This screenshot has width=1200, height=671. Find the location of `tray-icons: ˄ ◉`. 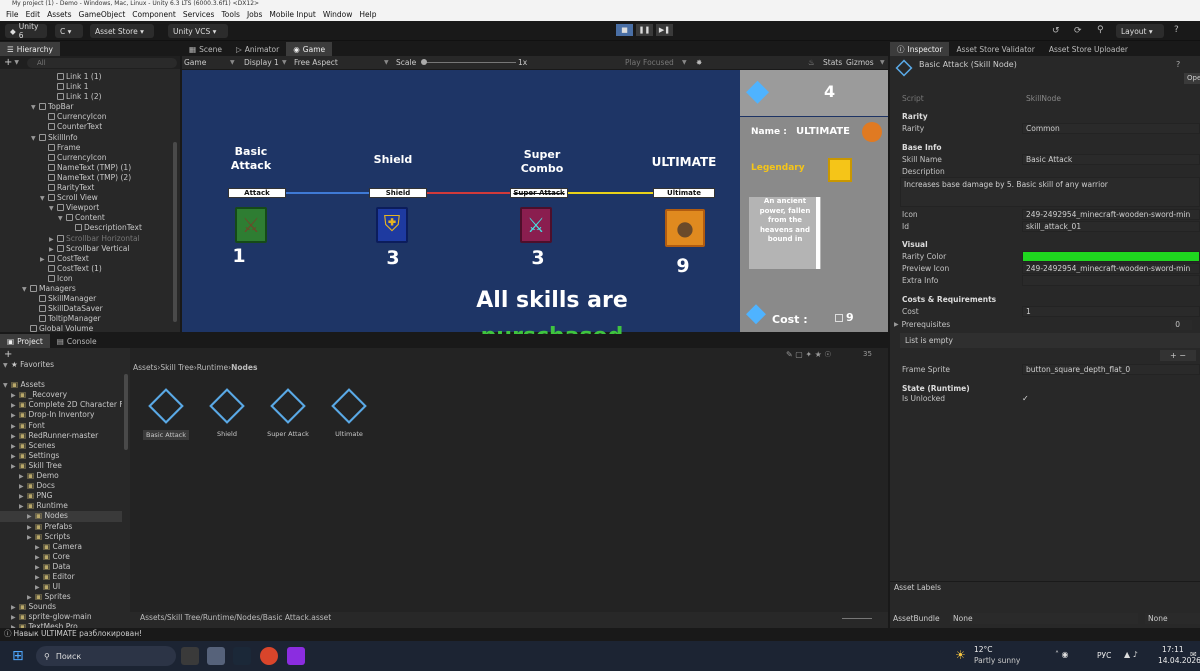

tray-icons: ˄ ◉ is located at coordinates (1062, 654).